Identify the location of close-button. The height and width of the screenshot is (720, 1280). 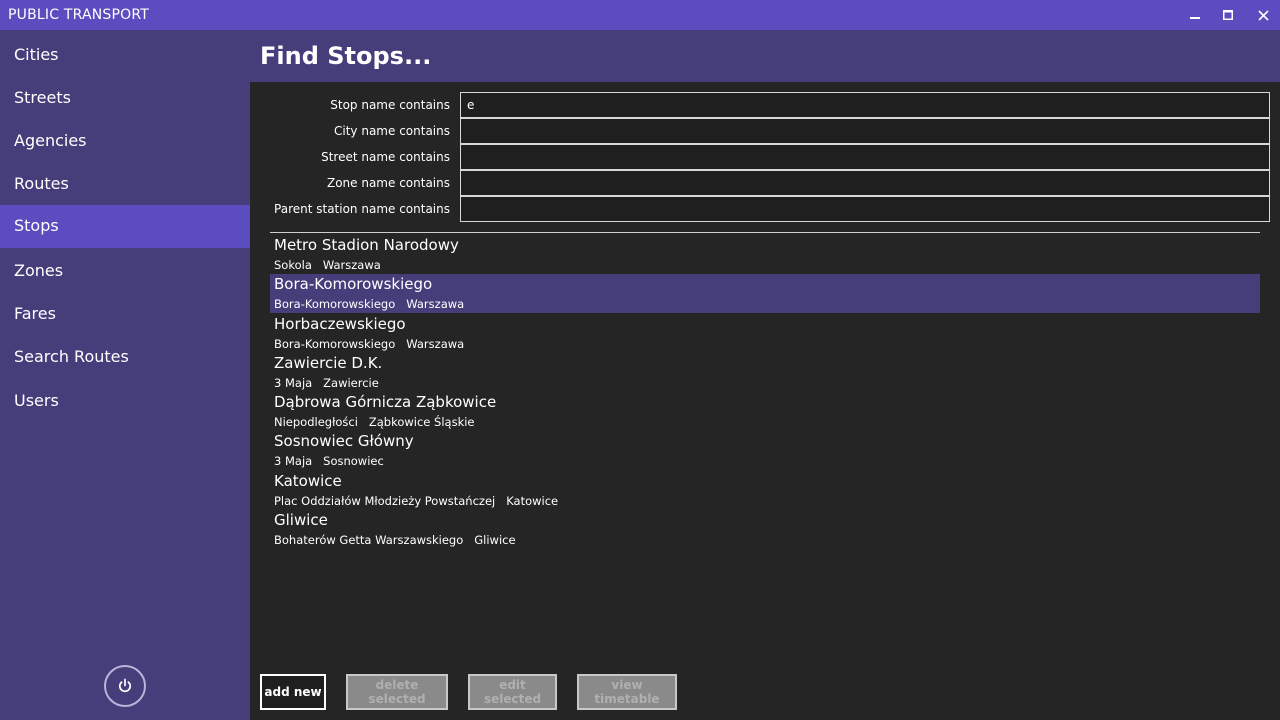
(1263, 15).